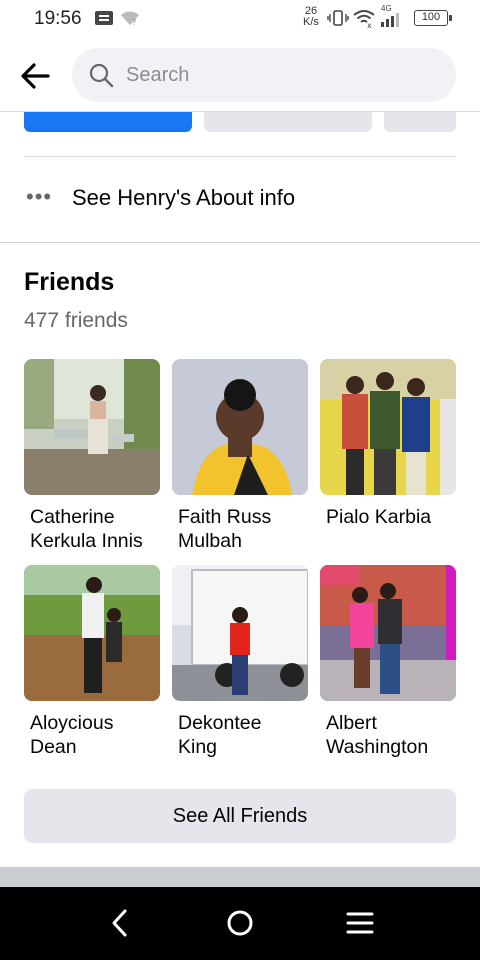 The width and height of the screenshot is (480, 960). Describe the element at coordinates (281, 75) in the screenshot. I see `search-input` at that location.